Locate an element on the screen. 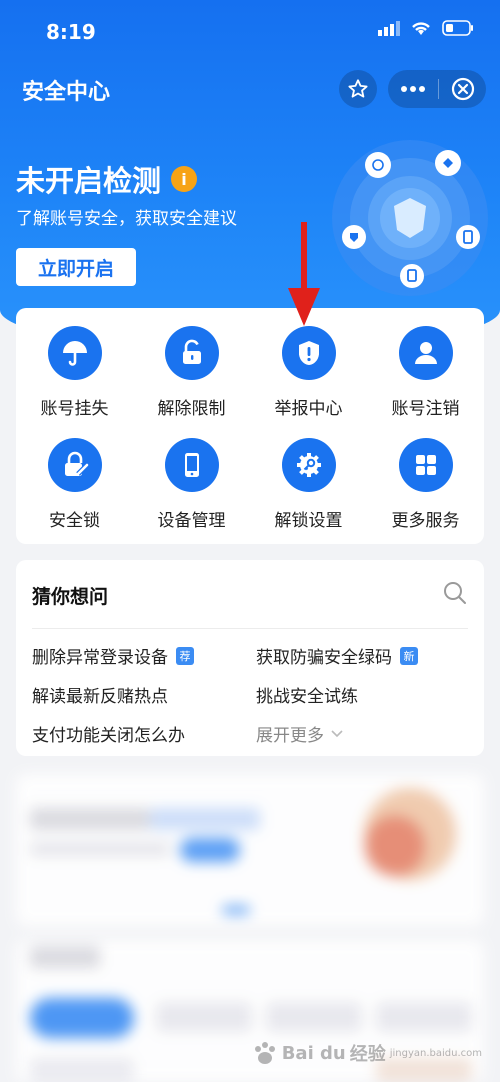 Image resolution: width=500 pixels, height=1082 pixels. lock-edit-icon is located at coordinates (74, 465).